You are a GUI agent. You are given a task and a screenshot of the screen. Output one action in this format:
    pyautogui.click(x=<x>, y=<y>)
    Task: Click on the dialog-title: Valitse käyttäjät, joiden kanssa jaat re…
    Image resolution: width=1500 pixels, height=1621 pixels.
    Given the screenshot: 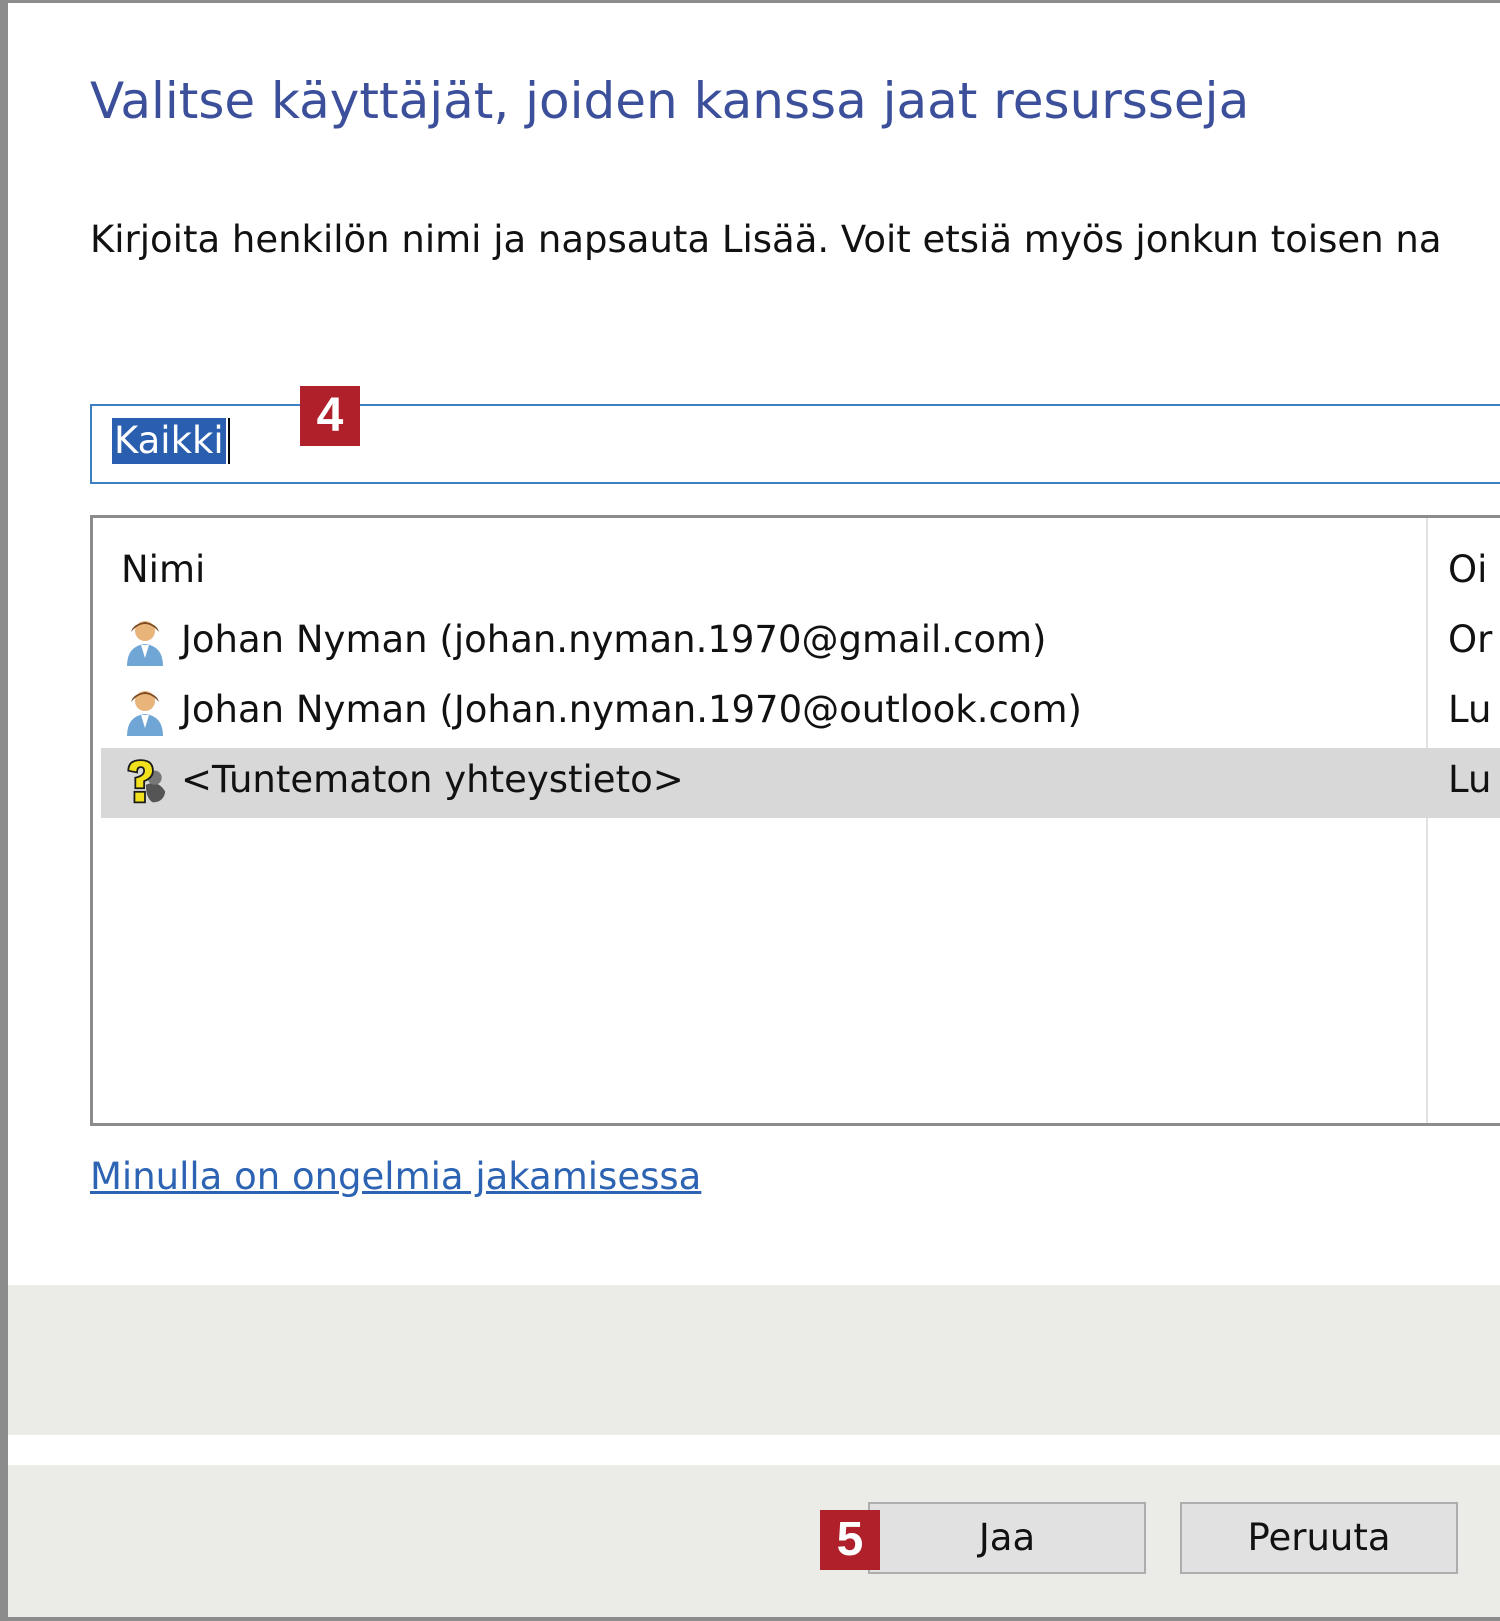 What is the action you would take?
    pyautogui.click(x=670, y=101)
    